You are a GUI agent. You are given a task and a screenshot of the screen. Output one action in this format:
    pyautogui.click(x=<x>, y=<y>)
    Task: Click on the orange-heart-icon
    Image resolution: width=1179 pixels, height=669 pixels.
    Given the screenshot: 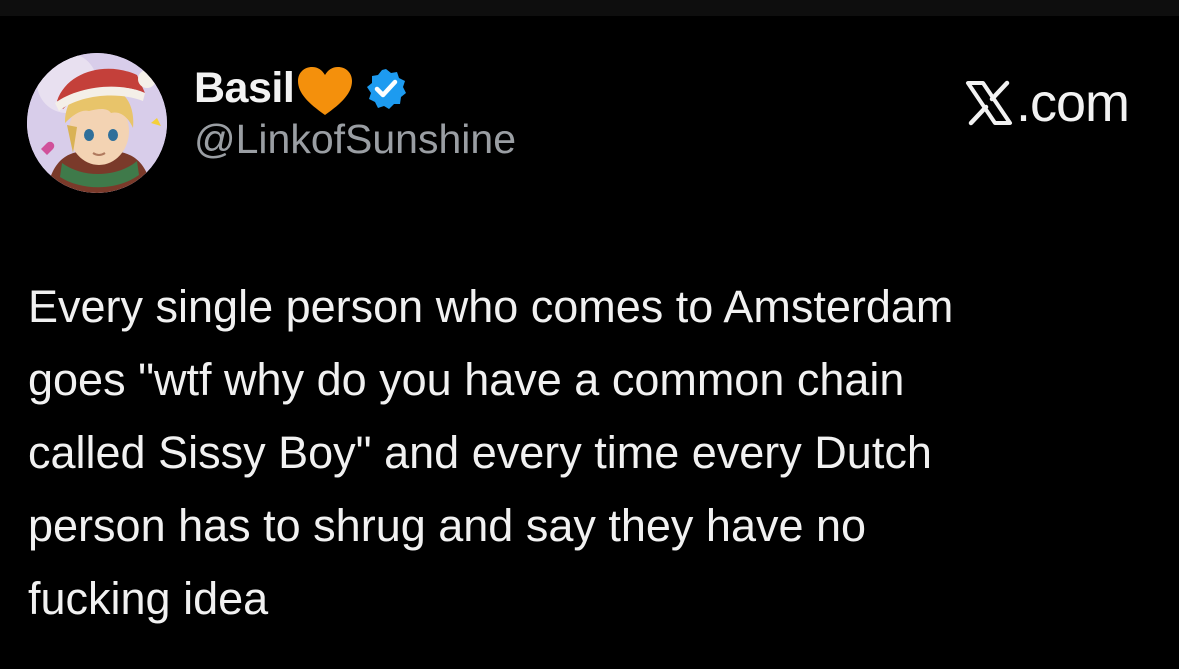 What is the action you would take?
    pyautogui.click(x=325, y=91)
    